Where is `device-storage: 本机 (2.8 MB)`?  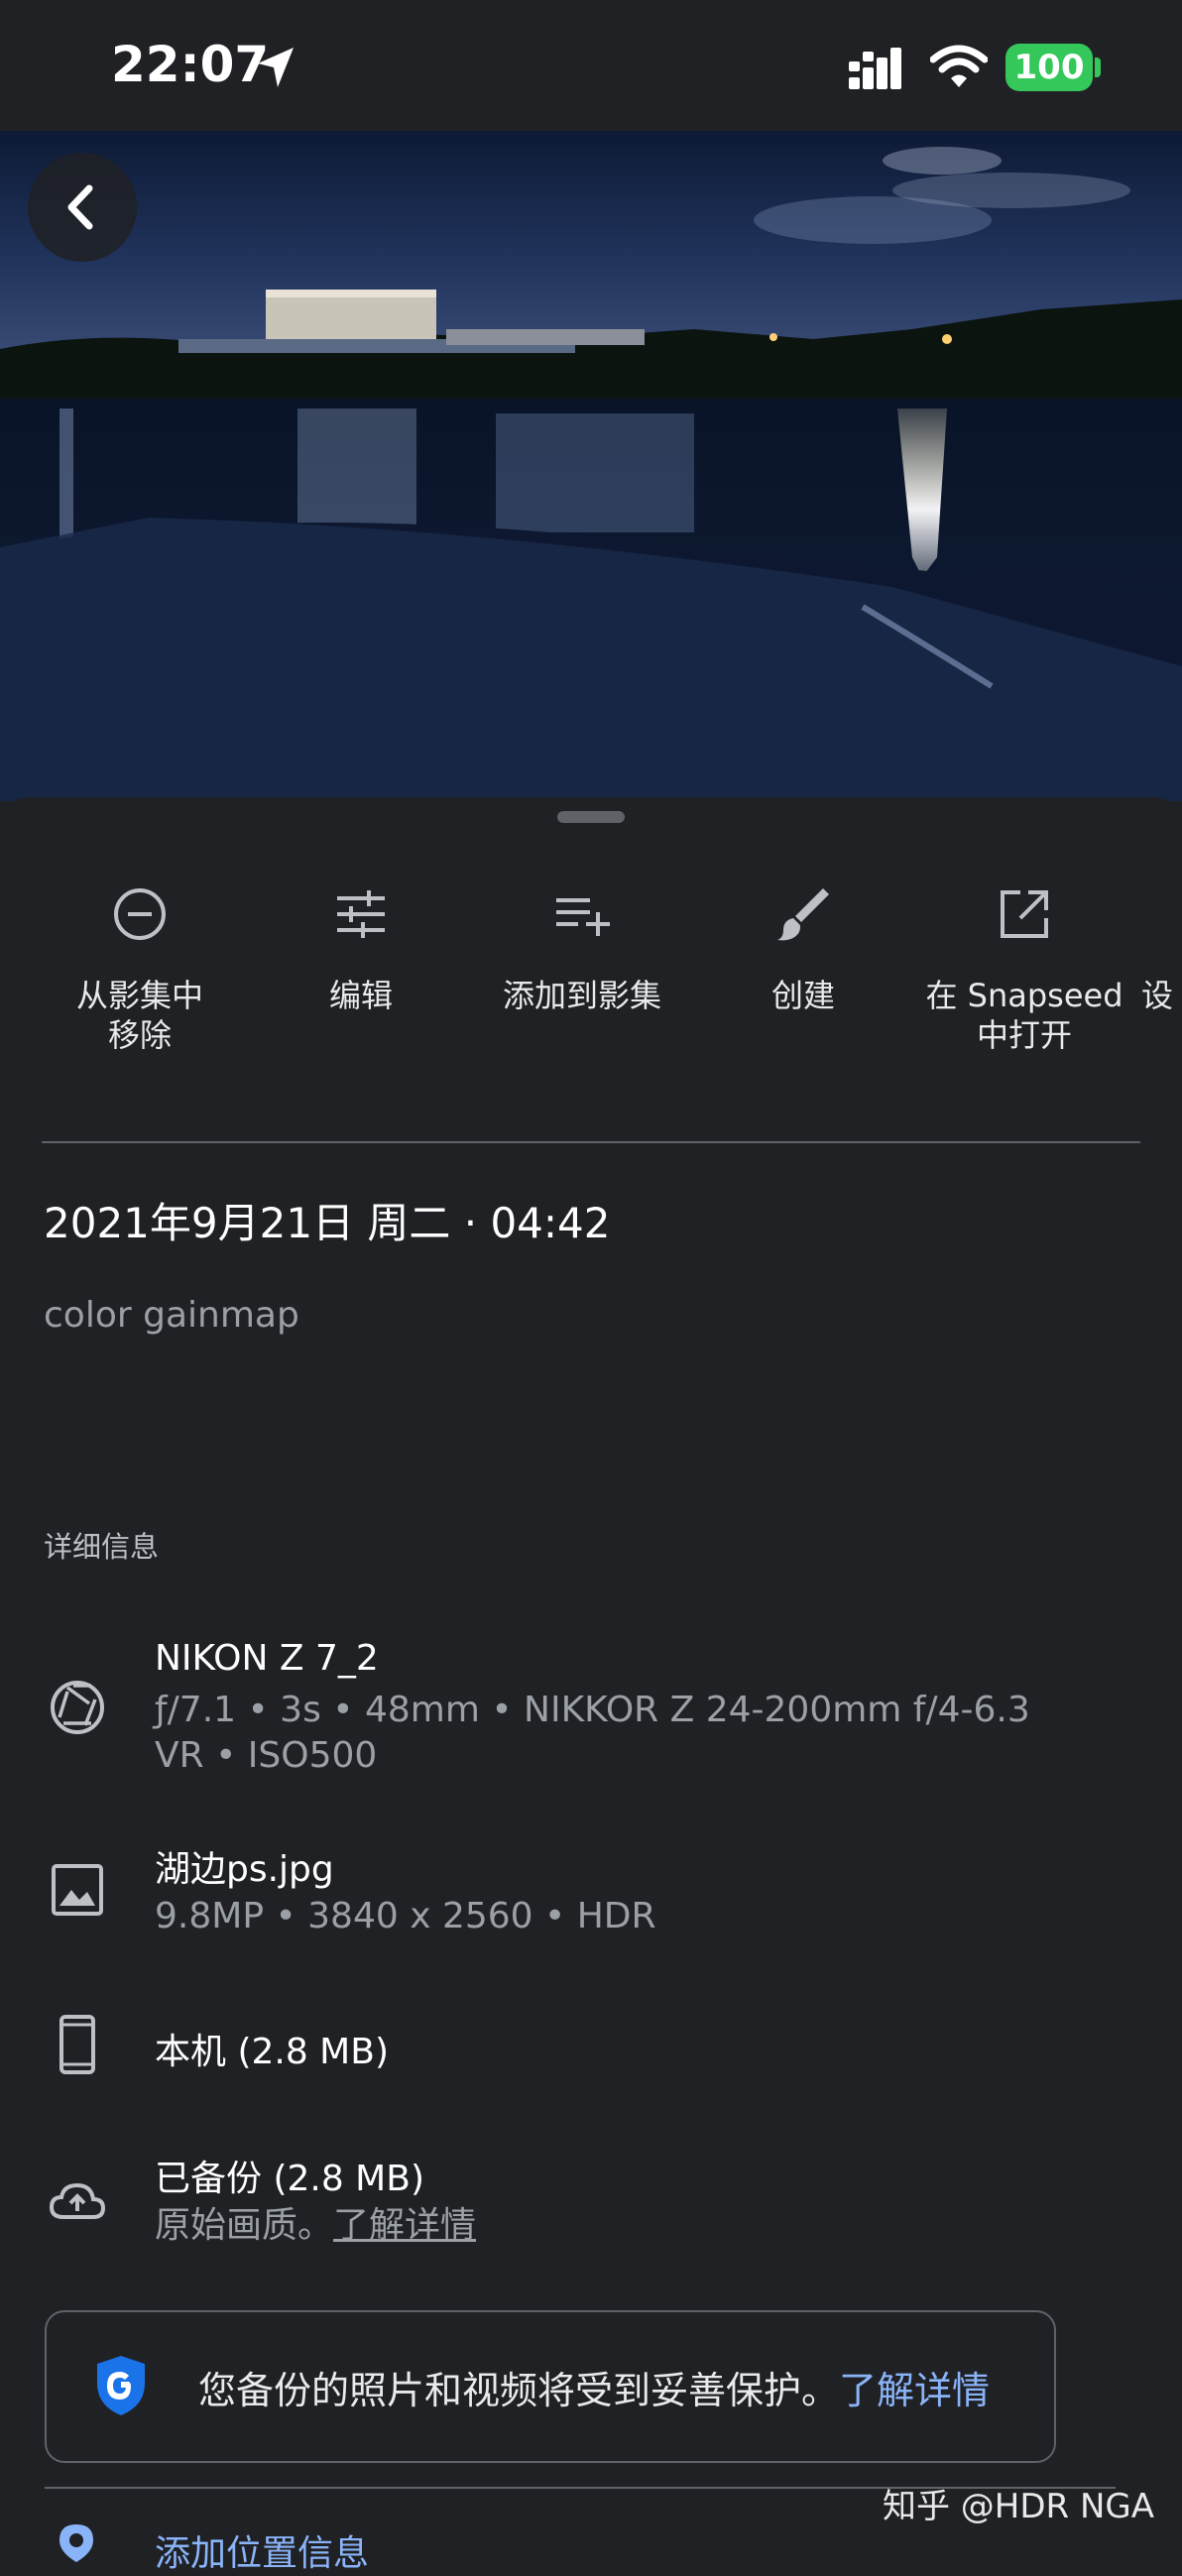 device-storage: 本机 (2.8 MB) is located at coordinates (272, 2052).